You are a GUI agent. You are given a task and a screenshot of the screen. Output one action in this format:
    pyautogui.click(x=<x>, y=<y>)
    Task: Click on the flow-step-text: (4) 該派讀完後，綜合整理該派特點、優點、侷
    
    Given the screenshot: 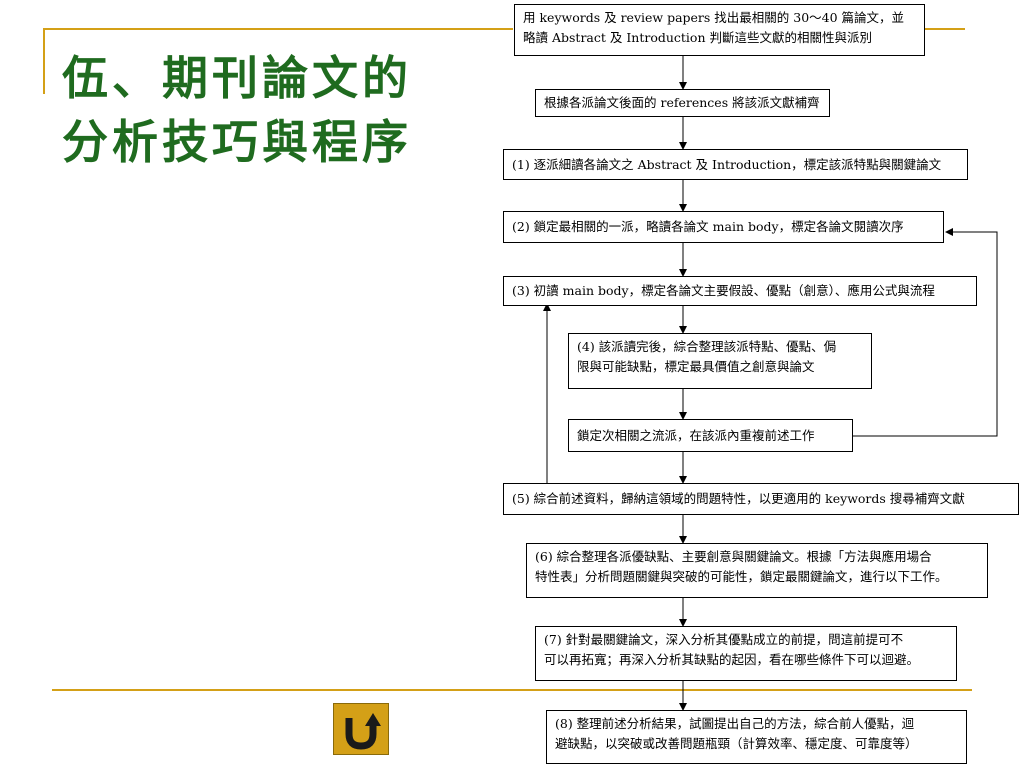 What is the action you would take?
    pyautogui.click(x=707, y=346)
    